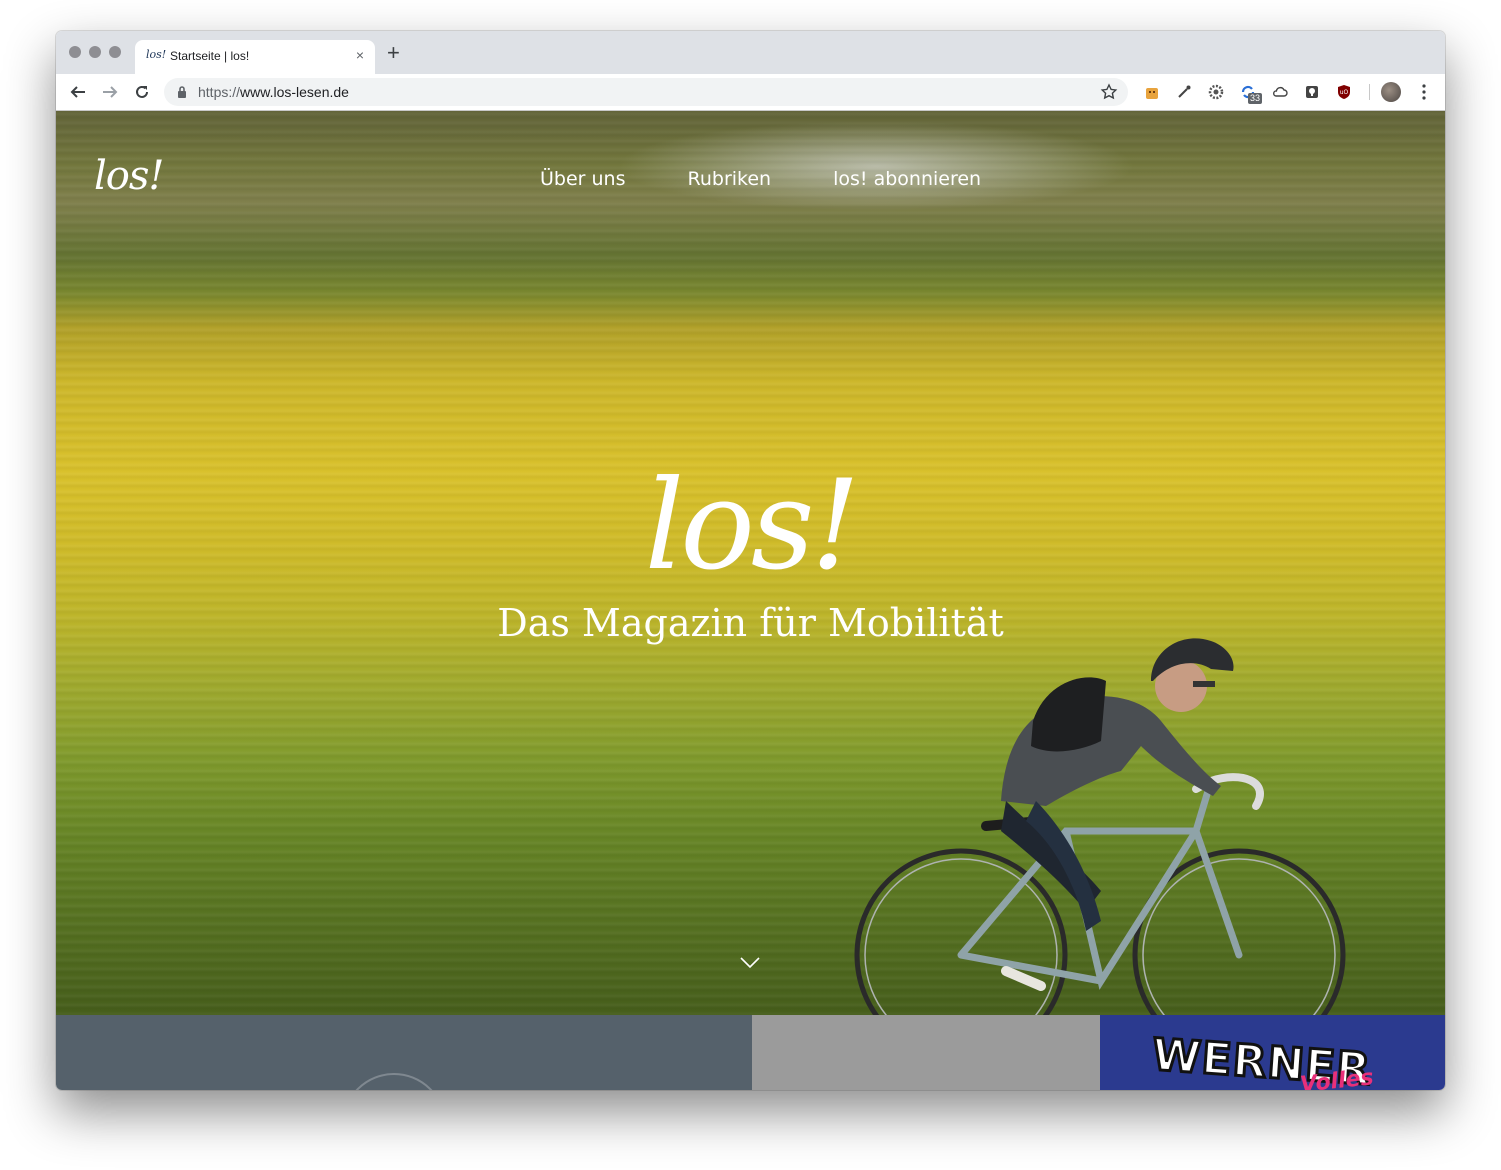  I want to click on lock-icon, so click(182, 92).